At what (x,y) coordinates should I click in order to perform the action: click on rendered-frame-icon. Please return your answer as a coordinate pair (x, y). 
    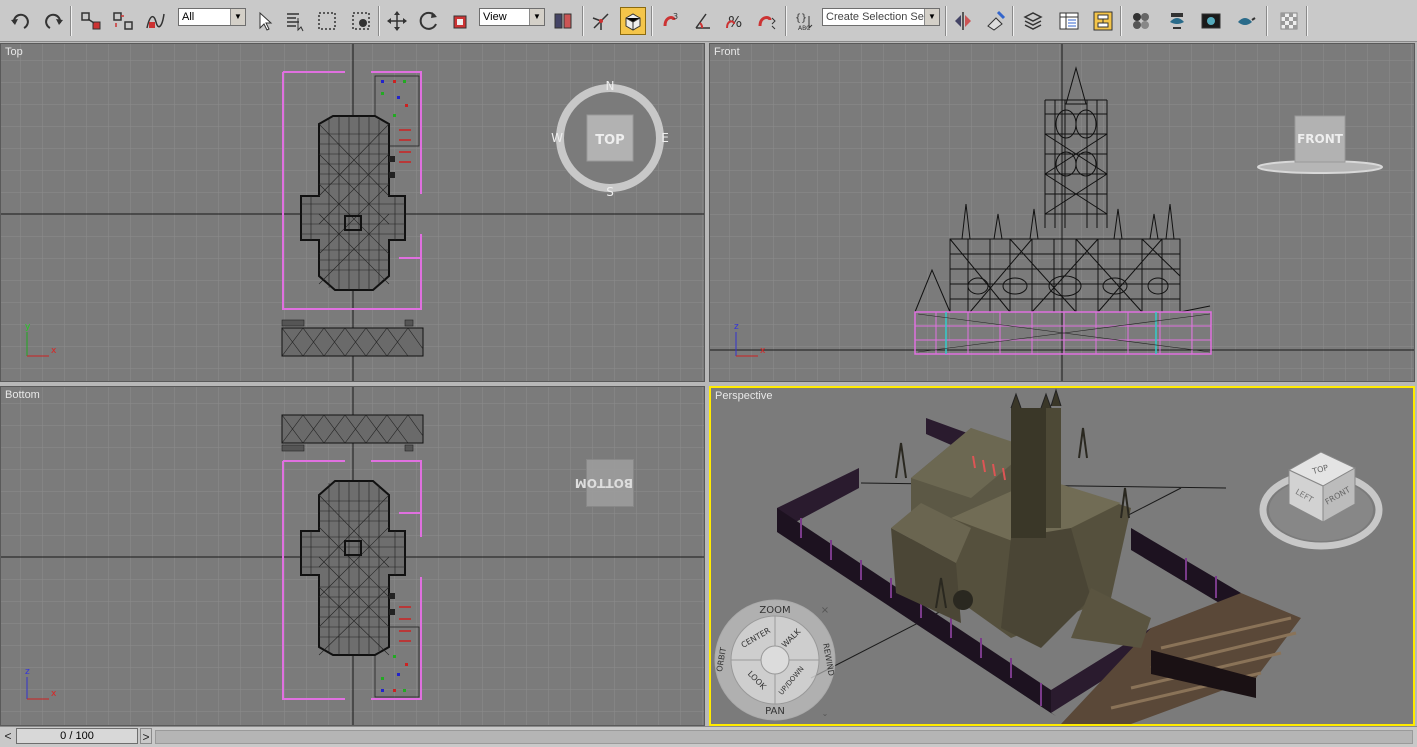
    Looking at the image, I should click on (1211, 21).